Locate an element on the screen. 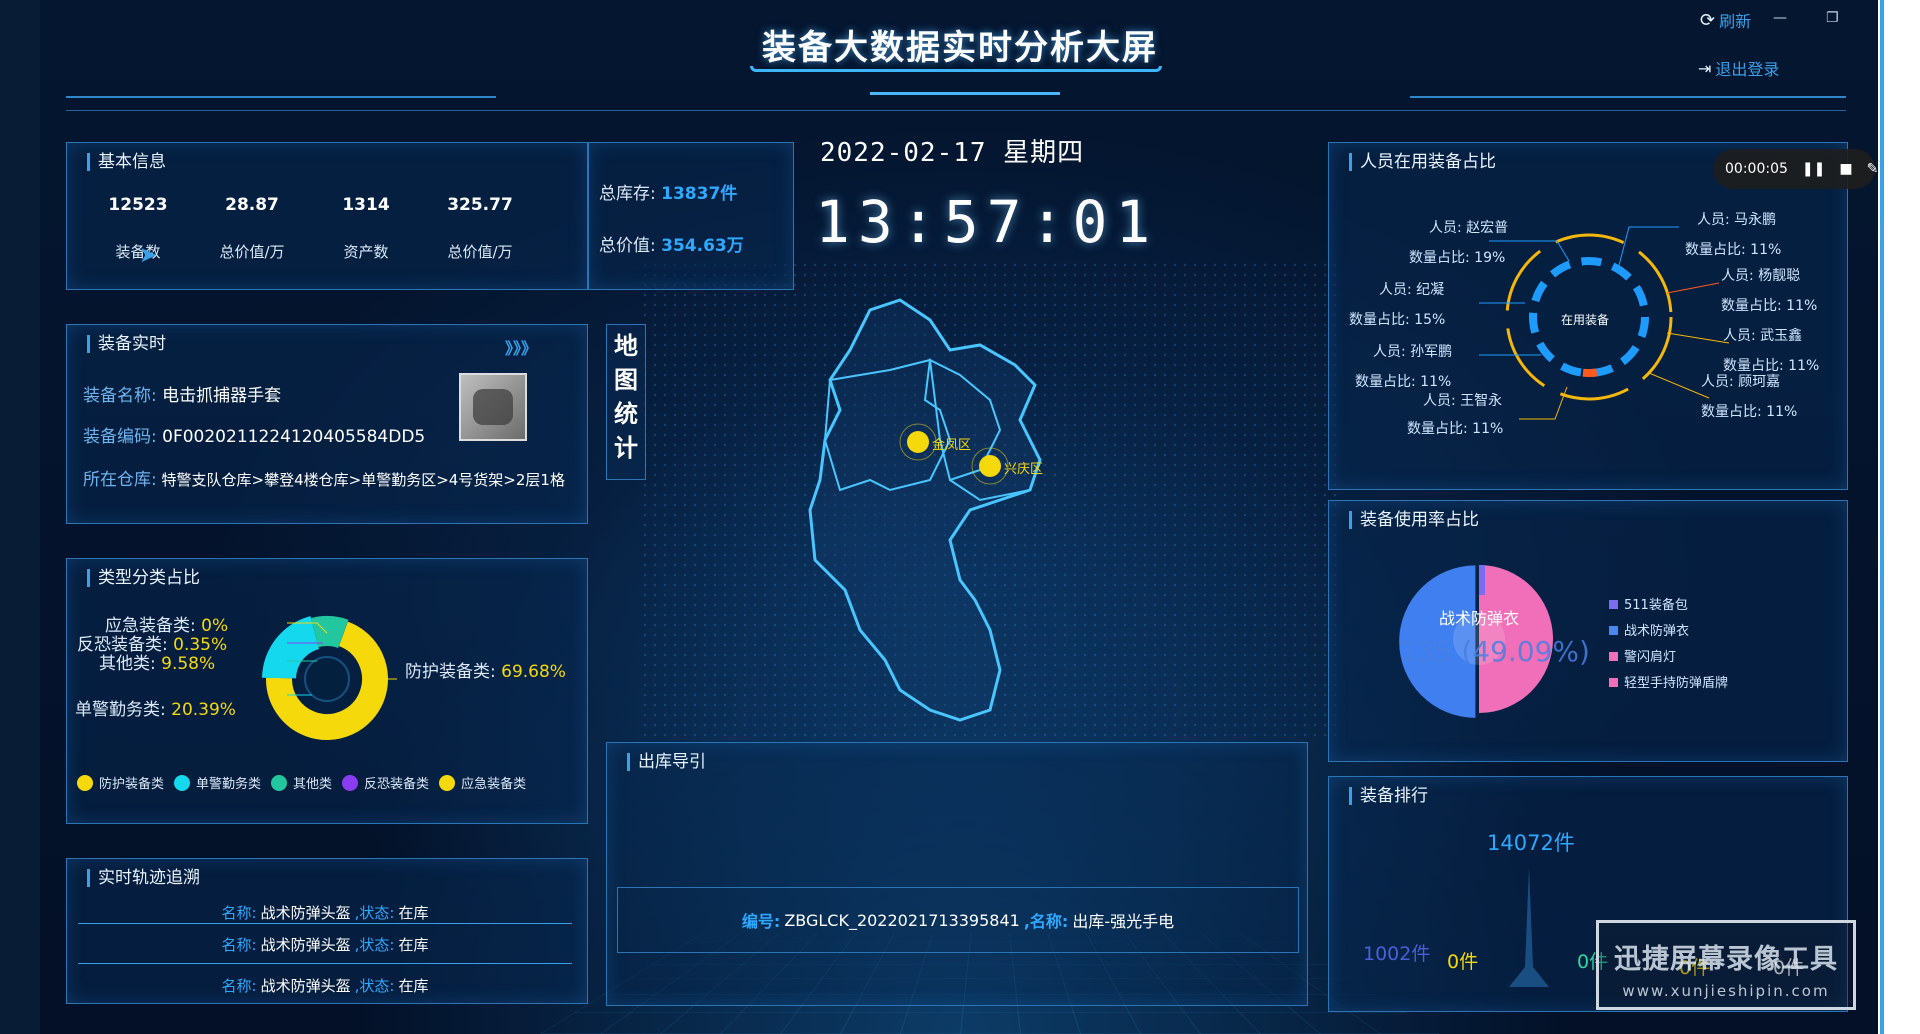  type-label-protection: 防护装备类: 69.68% is located at coordinates (485, 669).